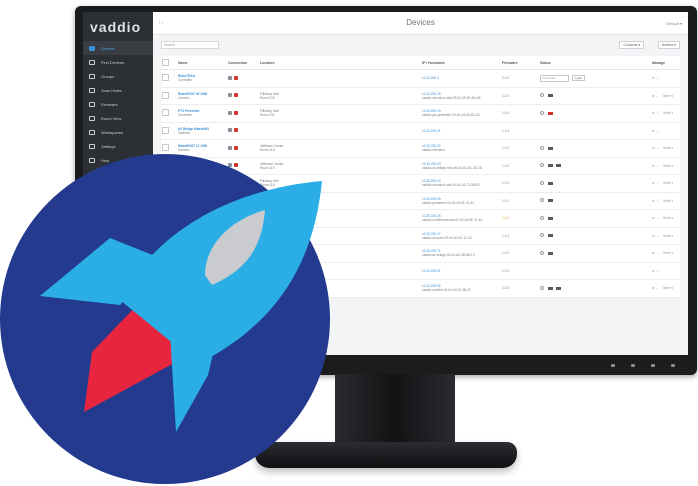 The height and width of the screenshot is (486, 698). Describe the element at coordinates (118, 188) in the screenshot. I see `sidebar-item-feedback: Feedback` at that location.